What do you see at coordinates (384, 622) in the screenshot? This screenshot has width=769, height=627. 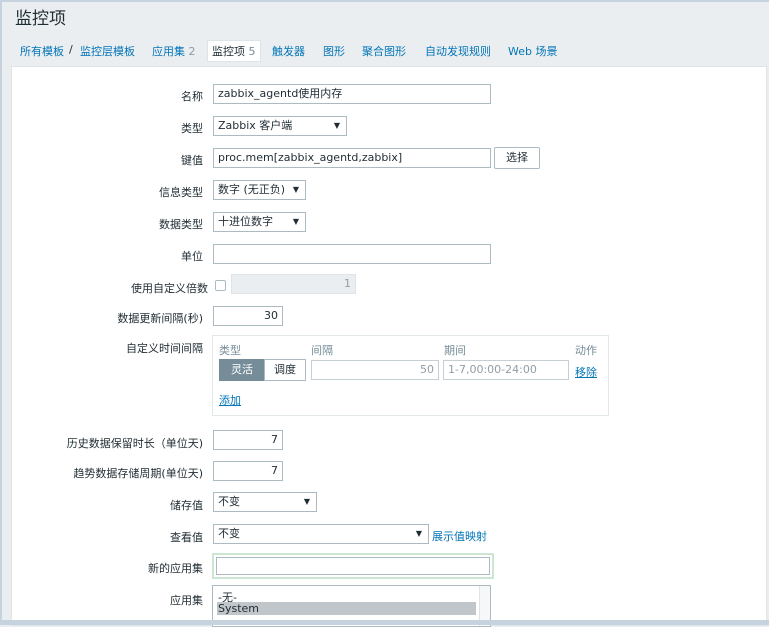 I see `bottom-border` at bounding box center [384, 622].